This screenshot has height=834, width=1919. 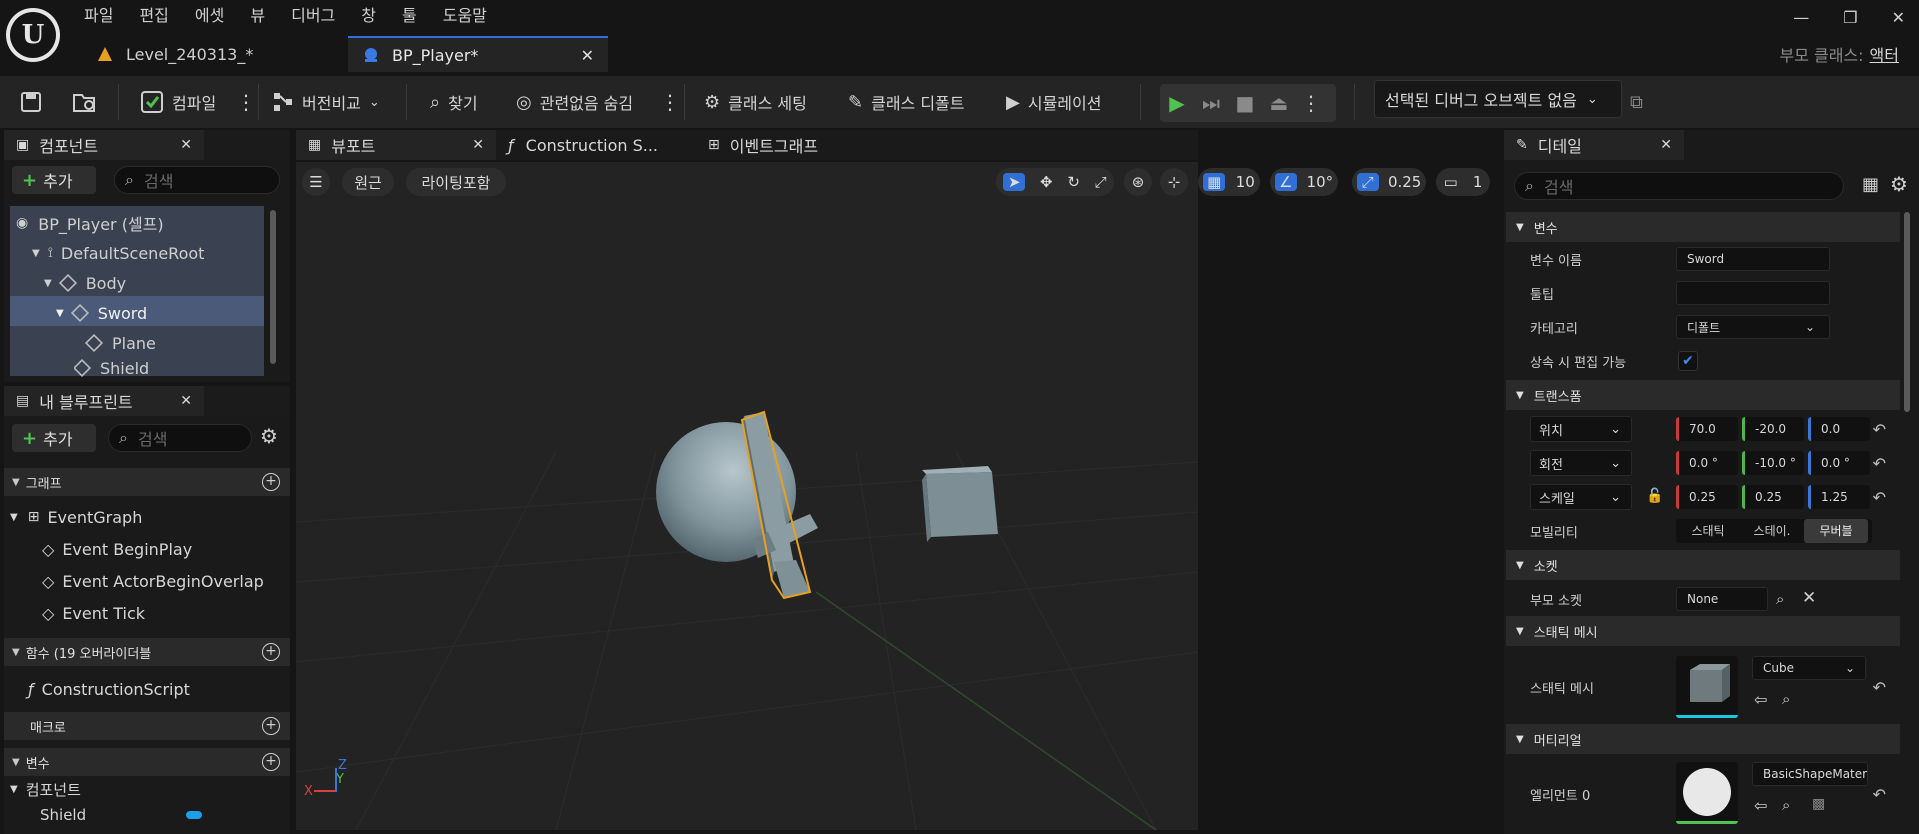 I want to click on tree-item-defaultsceneroot: ▼ ⟟ DefaultSceneRoot, so click(x=118, y=253).